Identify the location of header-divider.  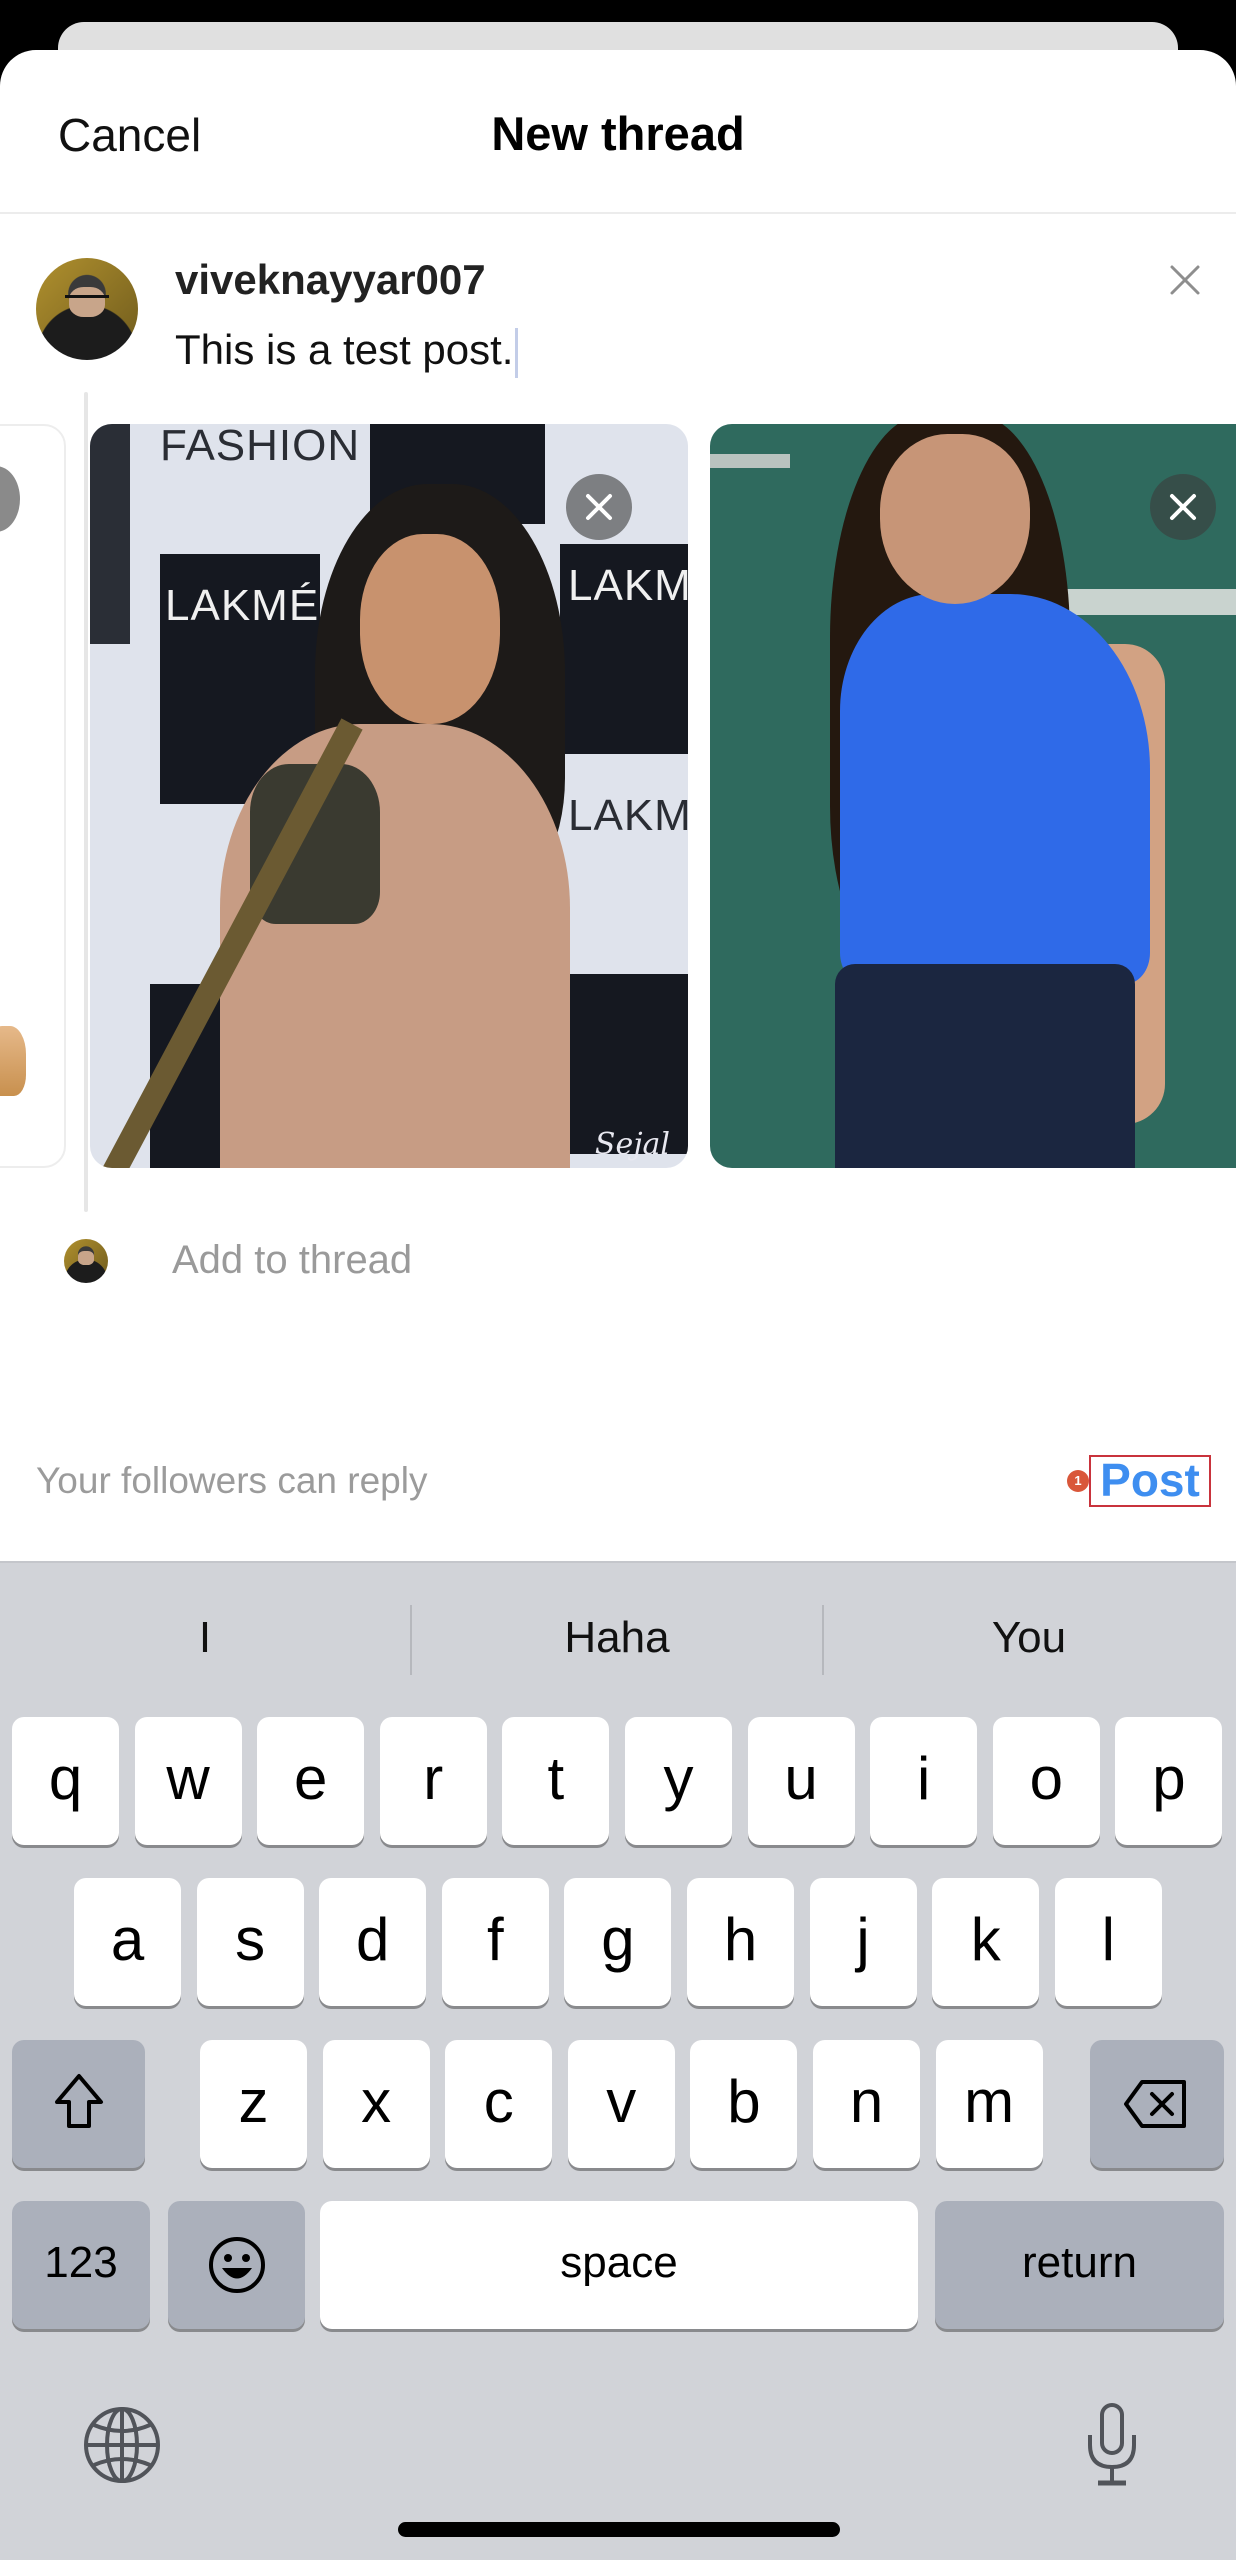
(618, 213).